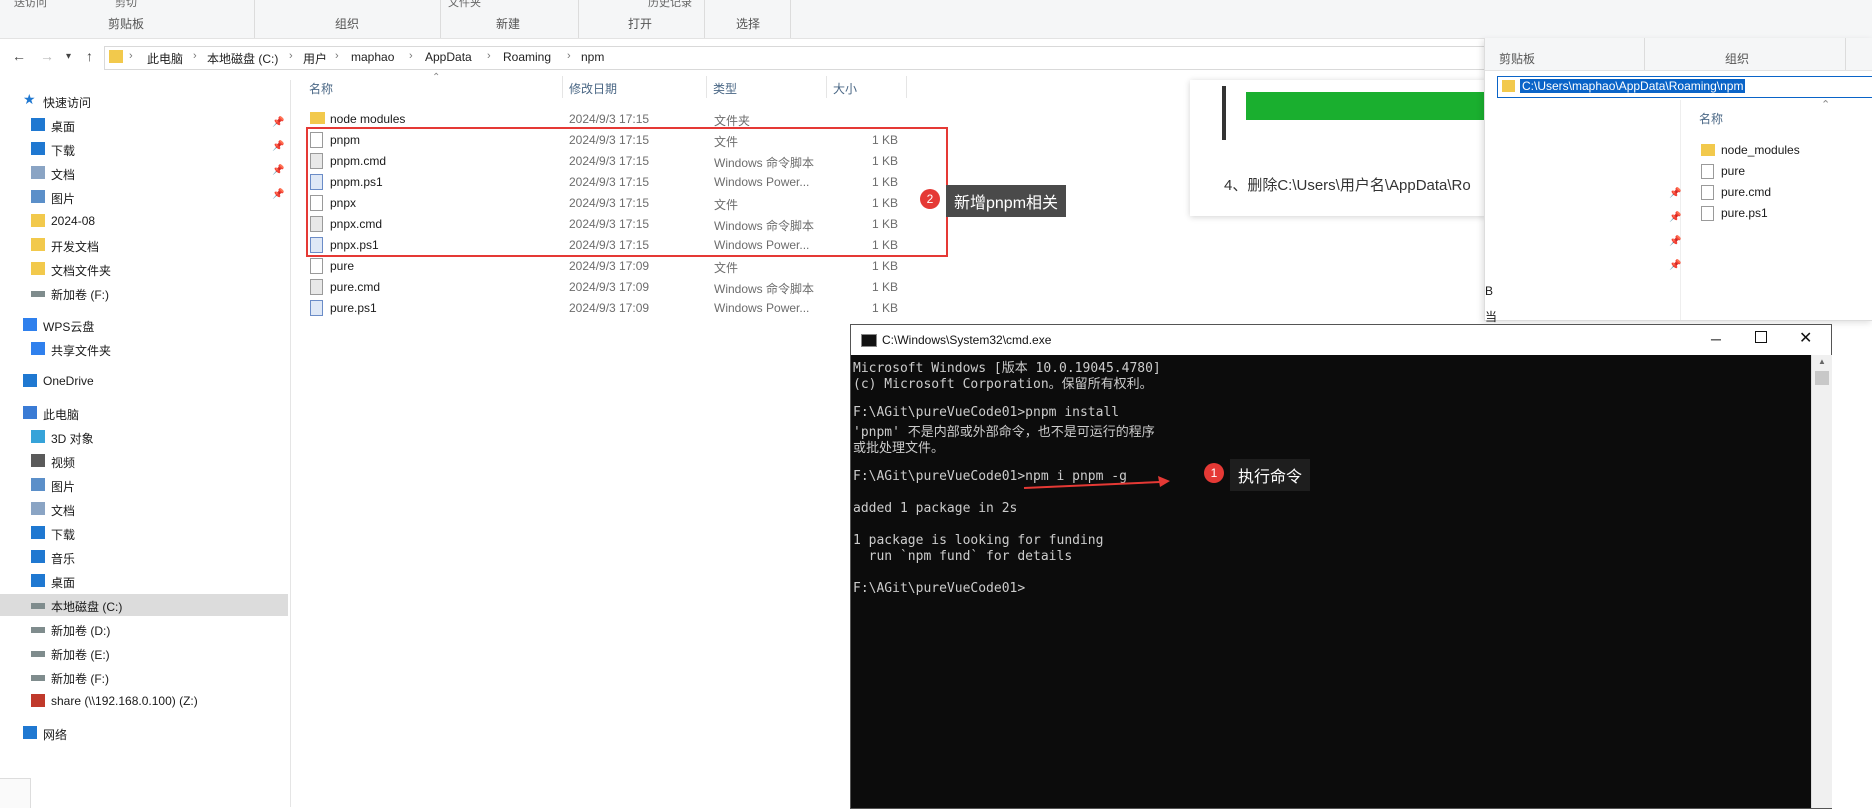 This screenshot has width=1872, height=809. What do you see at coordinates (764, 289) in the screenshot?
I see `file-type: Windows 命令脚本` at bounding box center [764, 289].